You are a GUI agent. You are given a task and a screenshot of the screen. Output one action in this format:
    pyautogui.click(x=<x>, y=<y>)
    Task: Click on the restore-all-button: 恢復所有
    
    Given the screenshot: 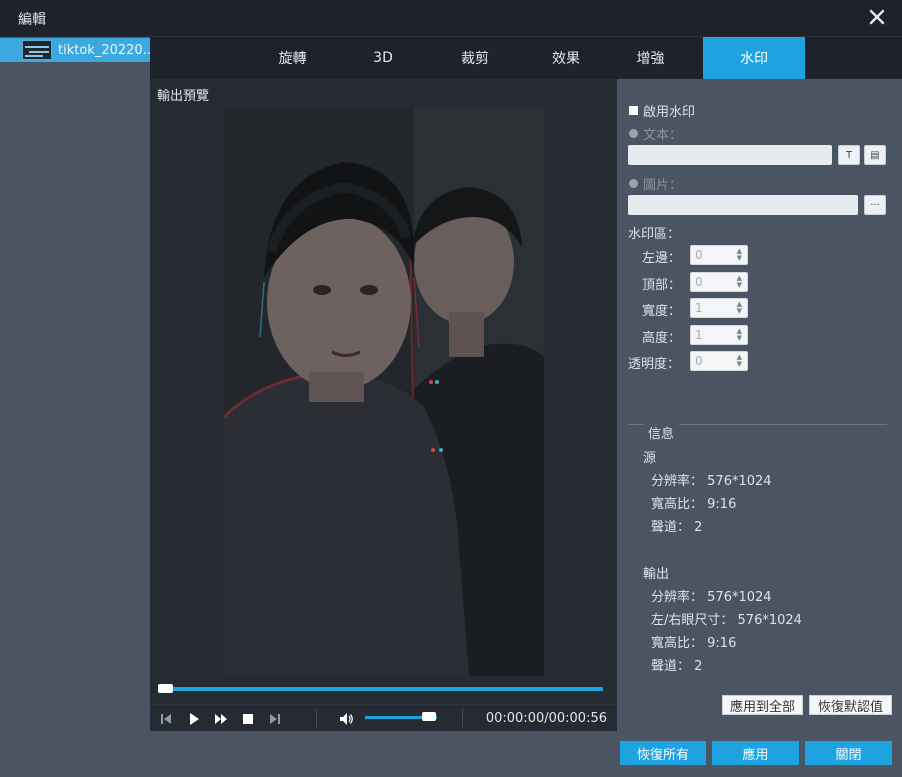 What is the action you would take?
    pyautogui.click(x=663, y=753)
    